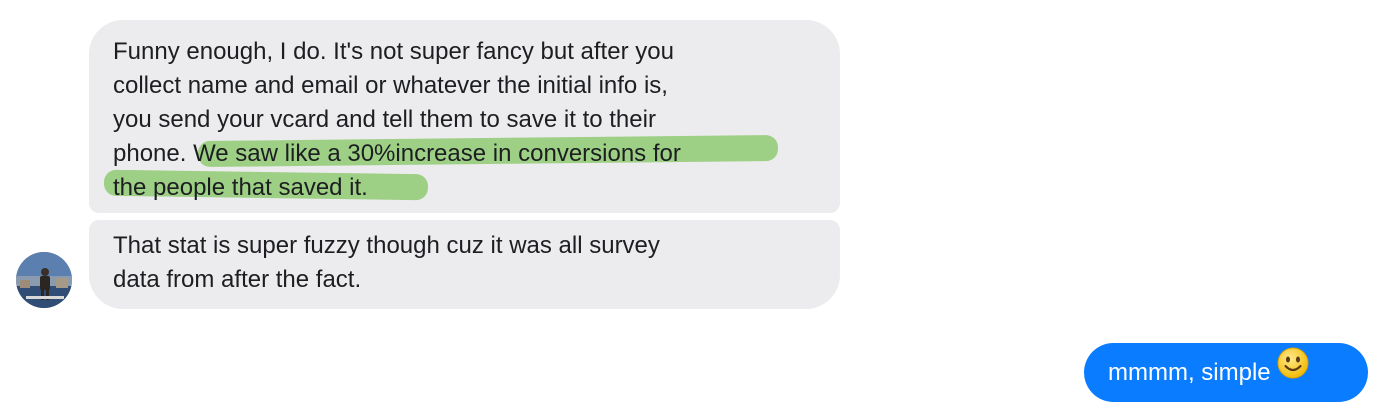  Describe the element at coordinates (240, 187) in the screenshot. I see `highlighted-text: the people that saved it.` at that location.